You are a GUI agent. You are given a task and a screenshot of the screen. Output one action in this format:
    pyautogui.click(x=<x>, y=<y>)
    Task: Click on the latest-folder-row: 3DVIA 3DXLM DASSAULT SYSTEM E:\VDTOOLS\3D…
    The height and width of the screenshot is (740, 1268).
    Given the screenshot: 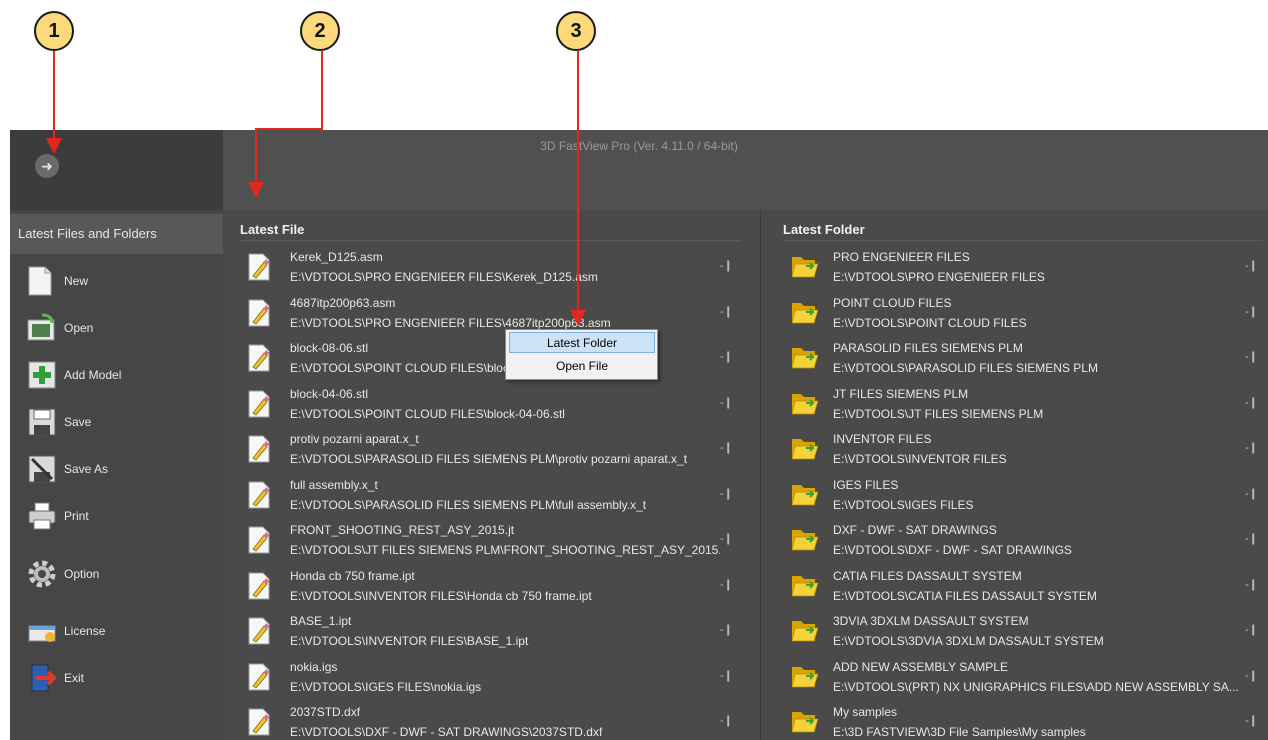 What is the action you would take?
    pyautogui.click(x=1025, y=630)
    